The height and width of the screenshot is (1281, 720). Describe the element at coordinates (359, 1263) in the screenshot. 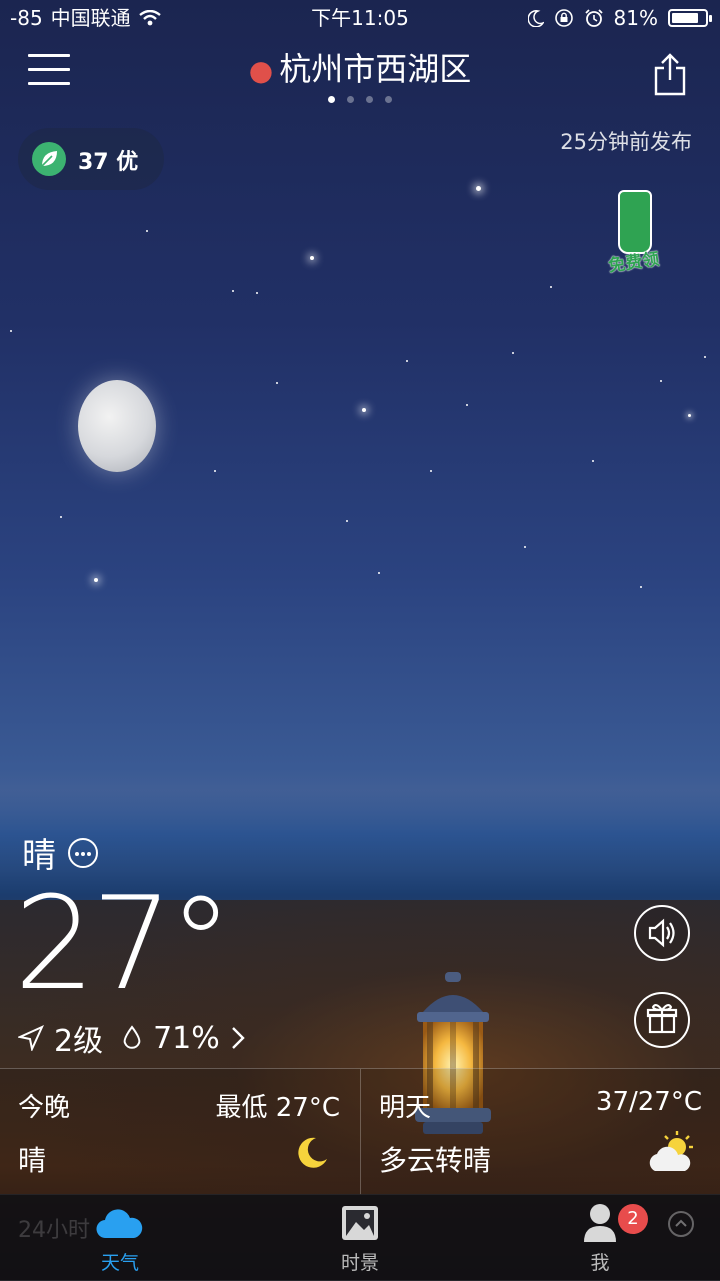

I see `tab-scenery-label: 时景` at that location.